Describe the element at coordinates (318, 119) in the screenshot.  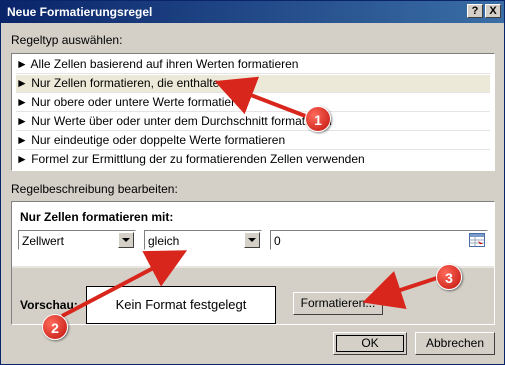
I see `annotation-badge-1: 1` at that location.